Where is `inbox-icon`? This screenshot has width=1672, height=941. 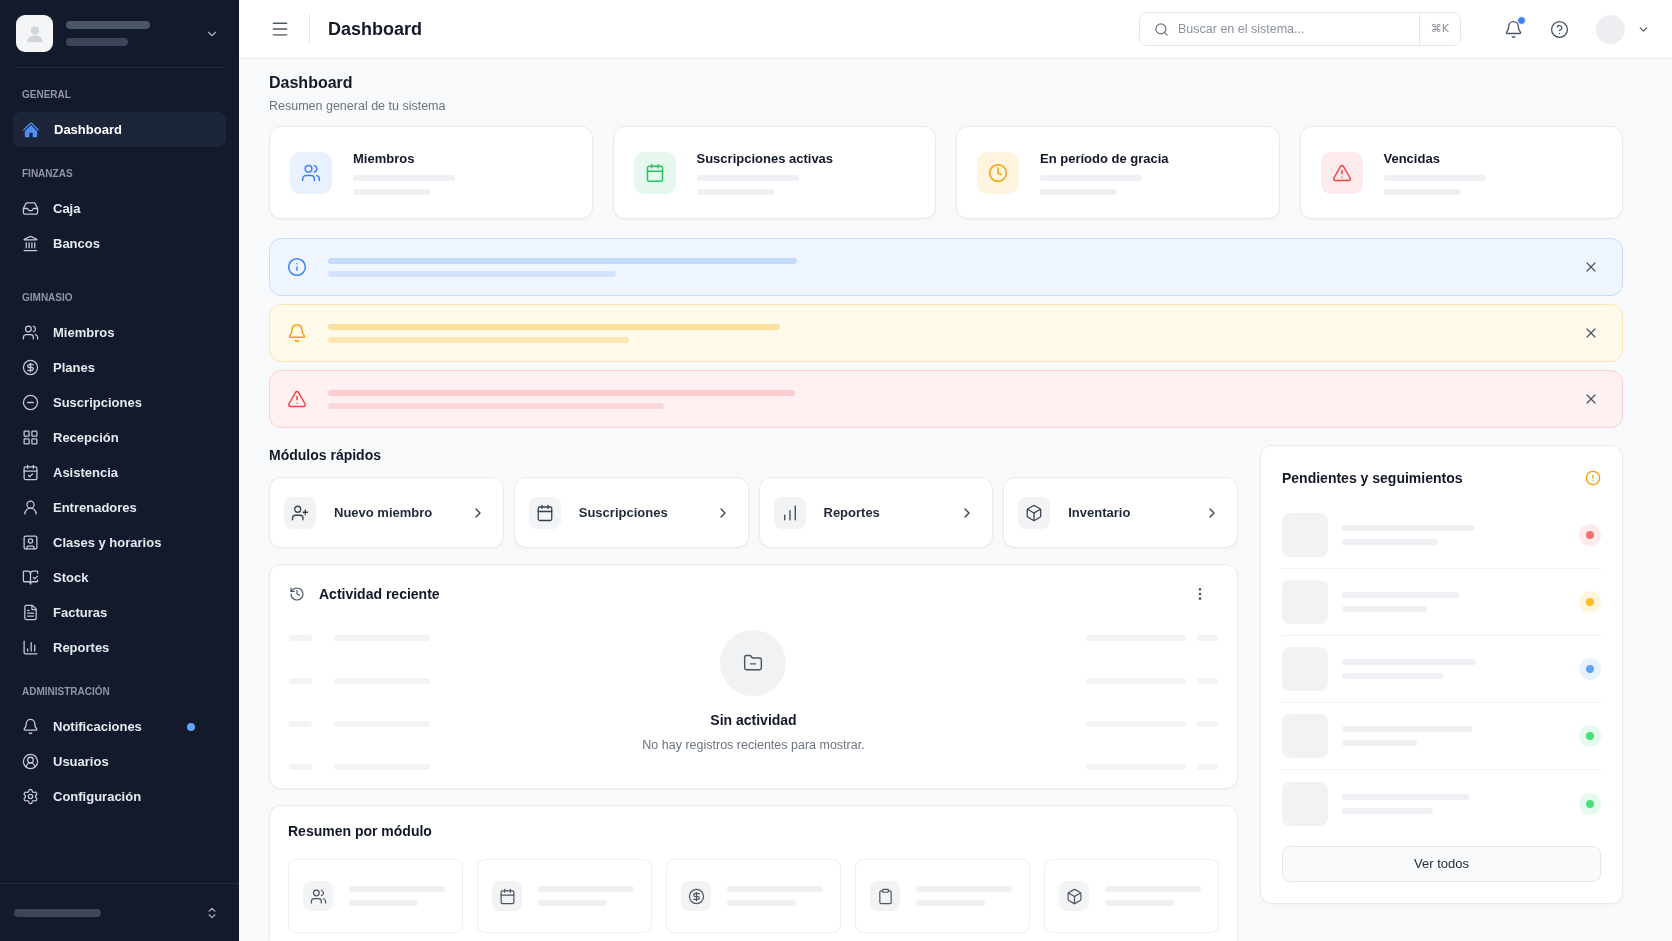
inbox-icon is located at coordinates (30, 208).